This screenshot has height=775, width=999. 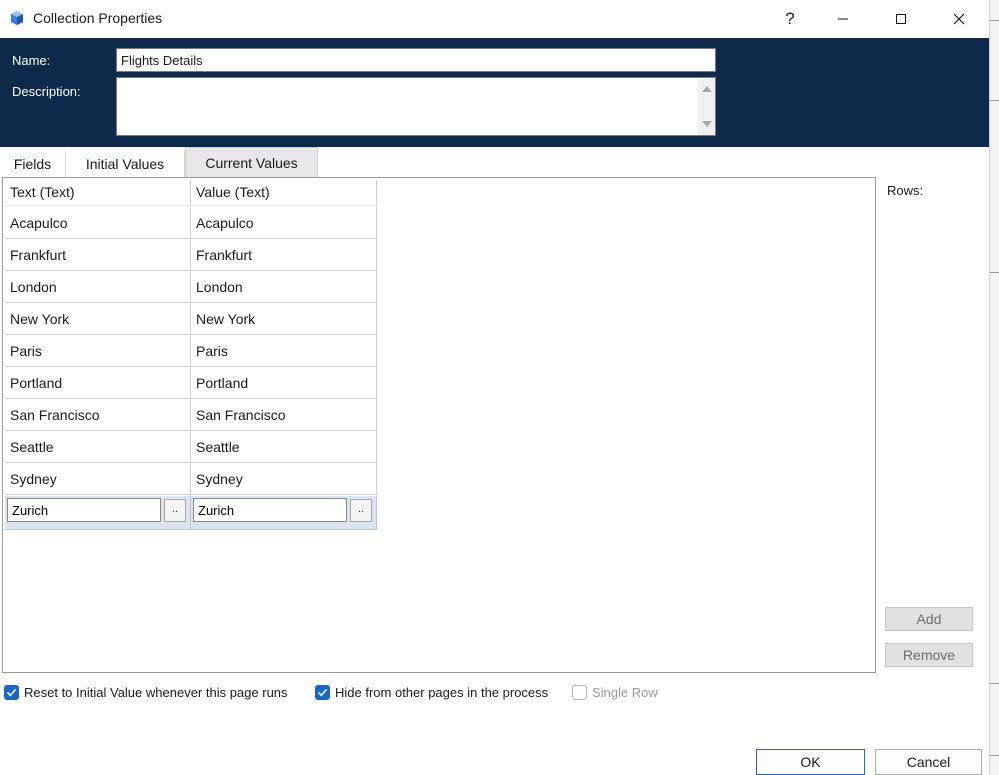 What do you see at coordinates (98, 383) in the screenshot?
I see `cell-text: Portland` at bounding box center [98, 383].